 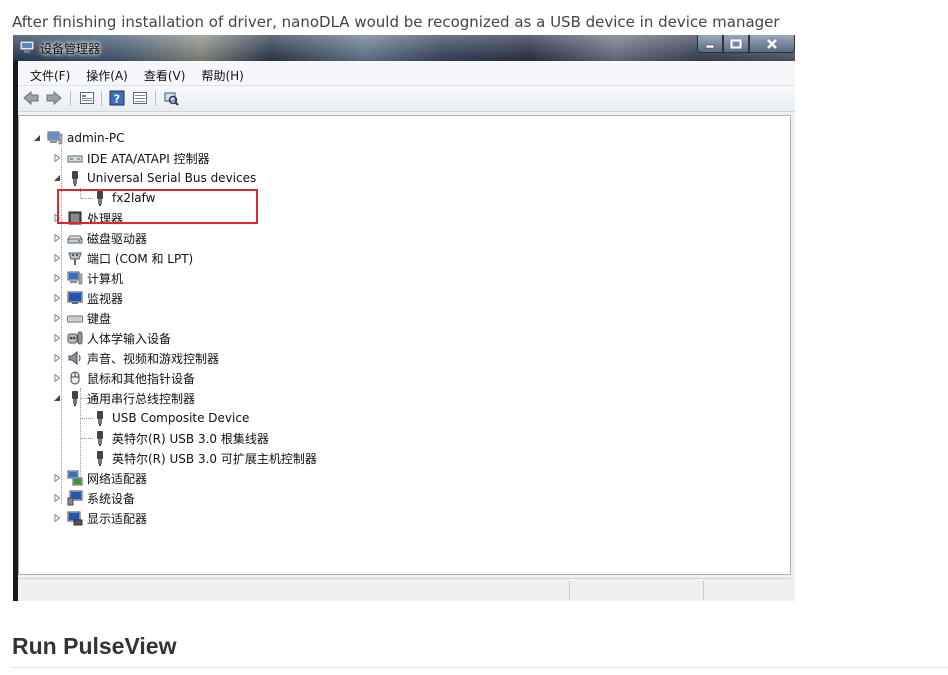 What do you see at coordinates (406, 73) in the screenshot?
I see `menu-bar: 文件(F) 操作(A) 查看(V) 帮助(H)` at bounding box center [406, 73].